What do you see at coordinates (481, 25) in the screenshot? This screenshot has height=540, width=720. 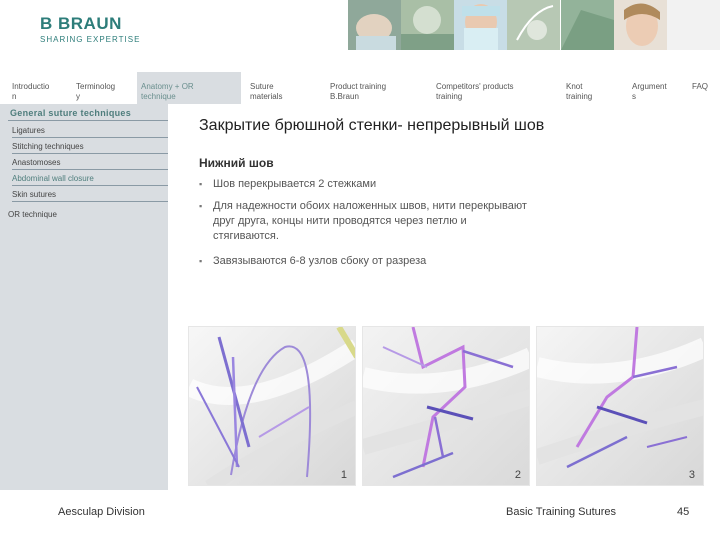 I see `header-photo-surgeon` at bounding box center [481, 25].